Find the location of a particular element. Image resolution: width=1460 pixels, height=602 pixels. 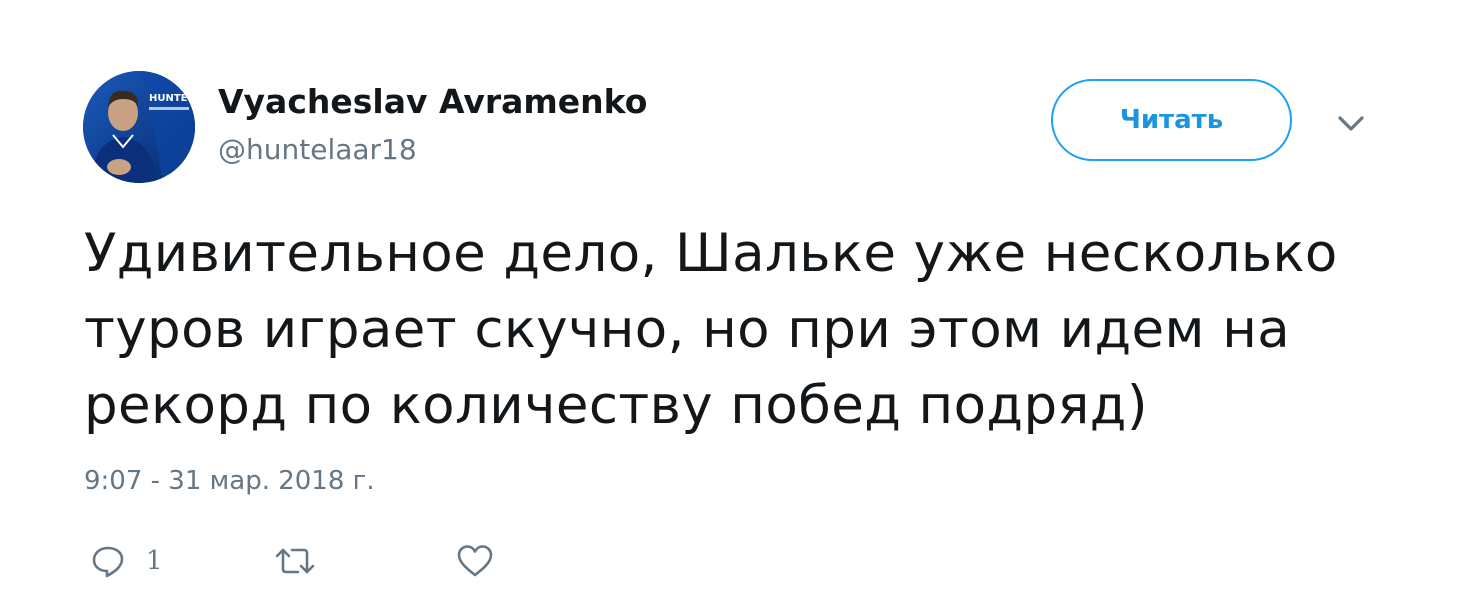

tweet-timestamp: 9:07 - 31 мар. 2018 г. is located at coordinates (229, 481).